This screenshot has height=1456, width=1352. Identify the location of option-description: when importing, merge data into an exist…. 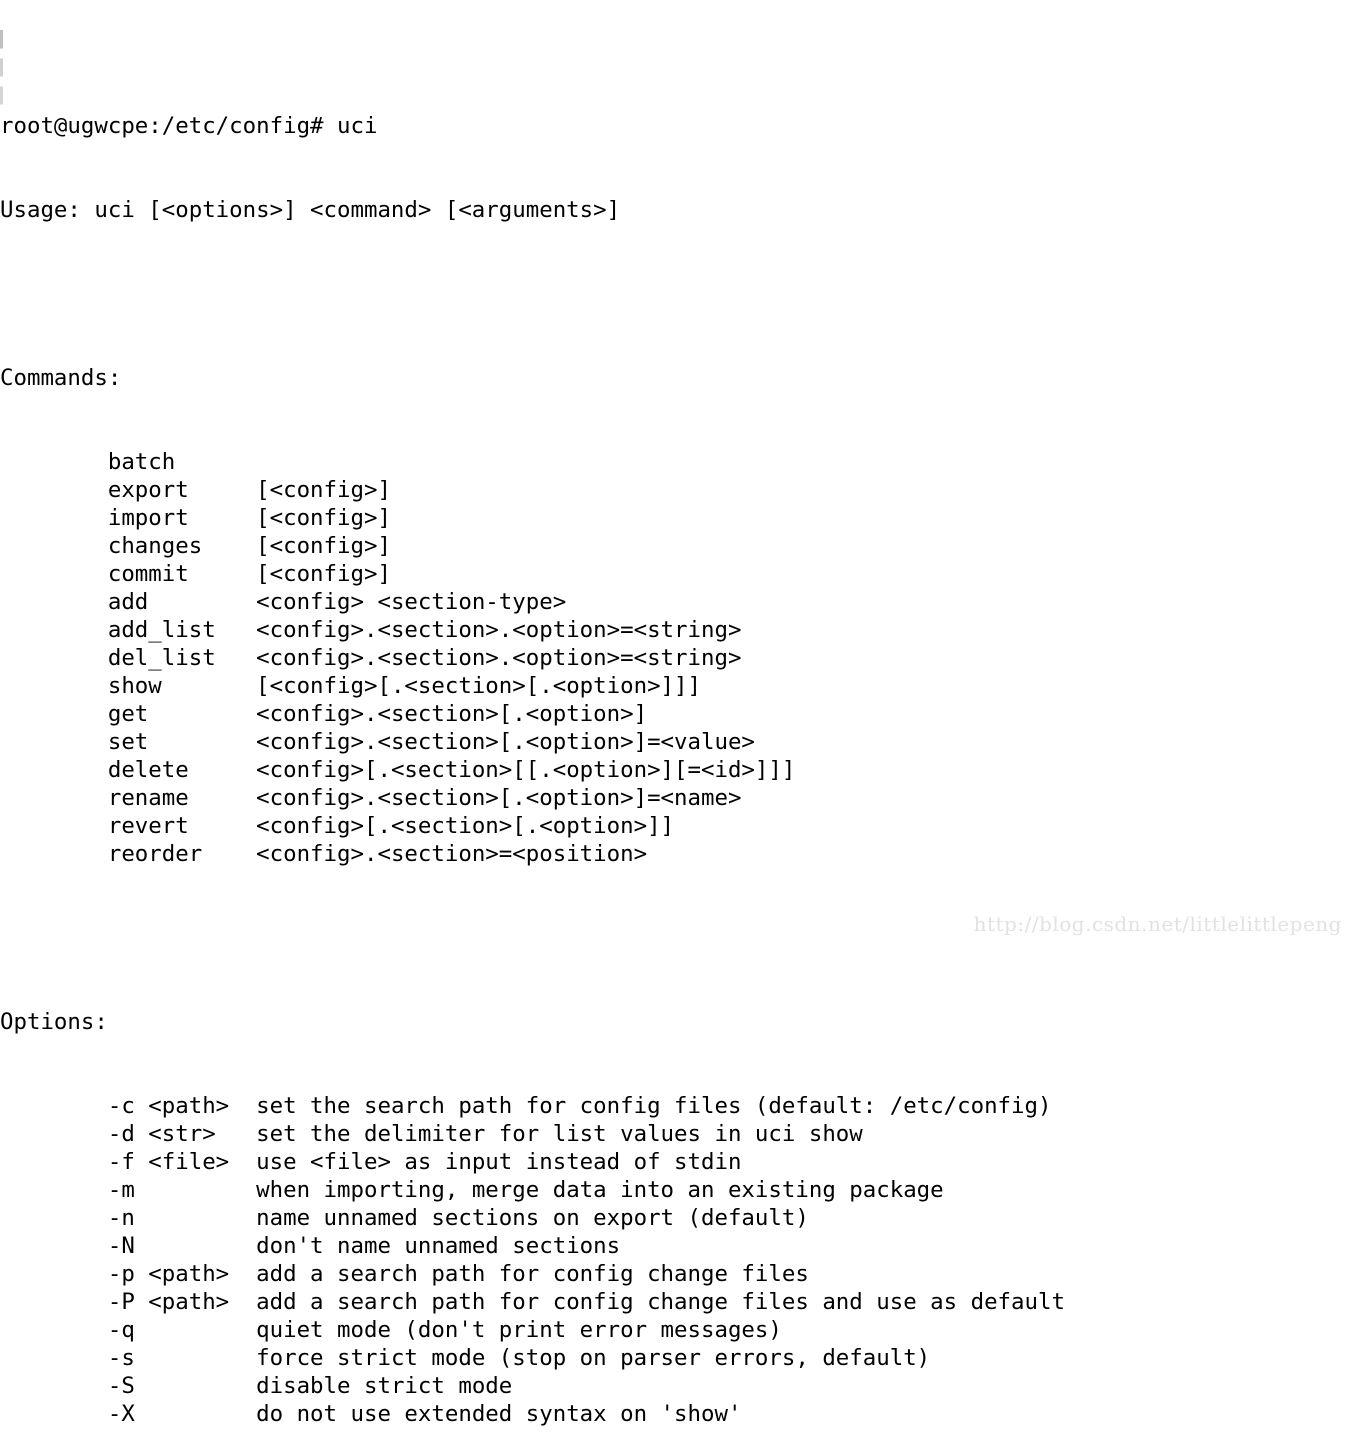
(600, 1190).